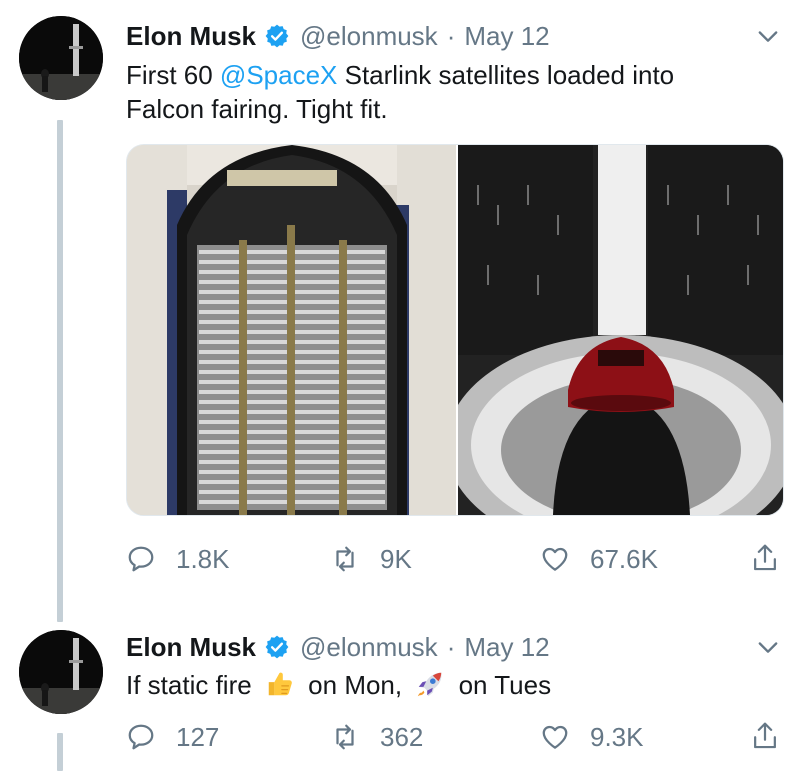  I want to click on retweet-count: 9K, so click(396, 558).